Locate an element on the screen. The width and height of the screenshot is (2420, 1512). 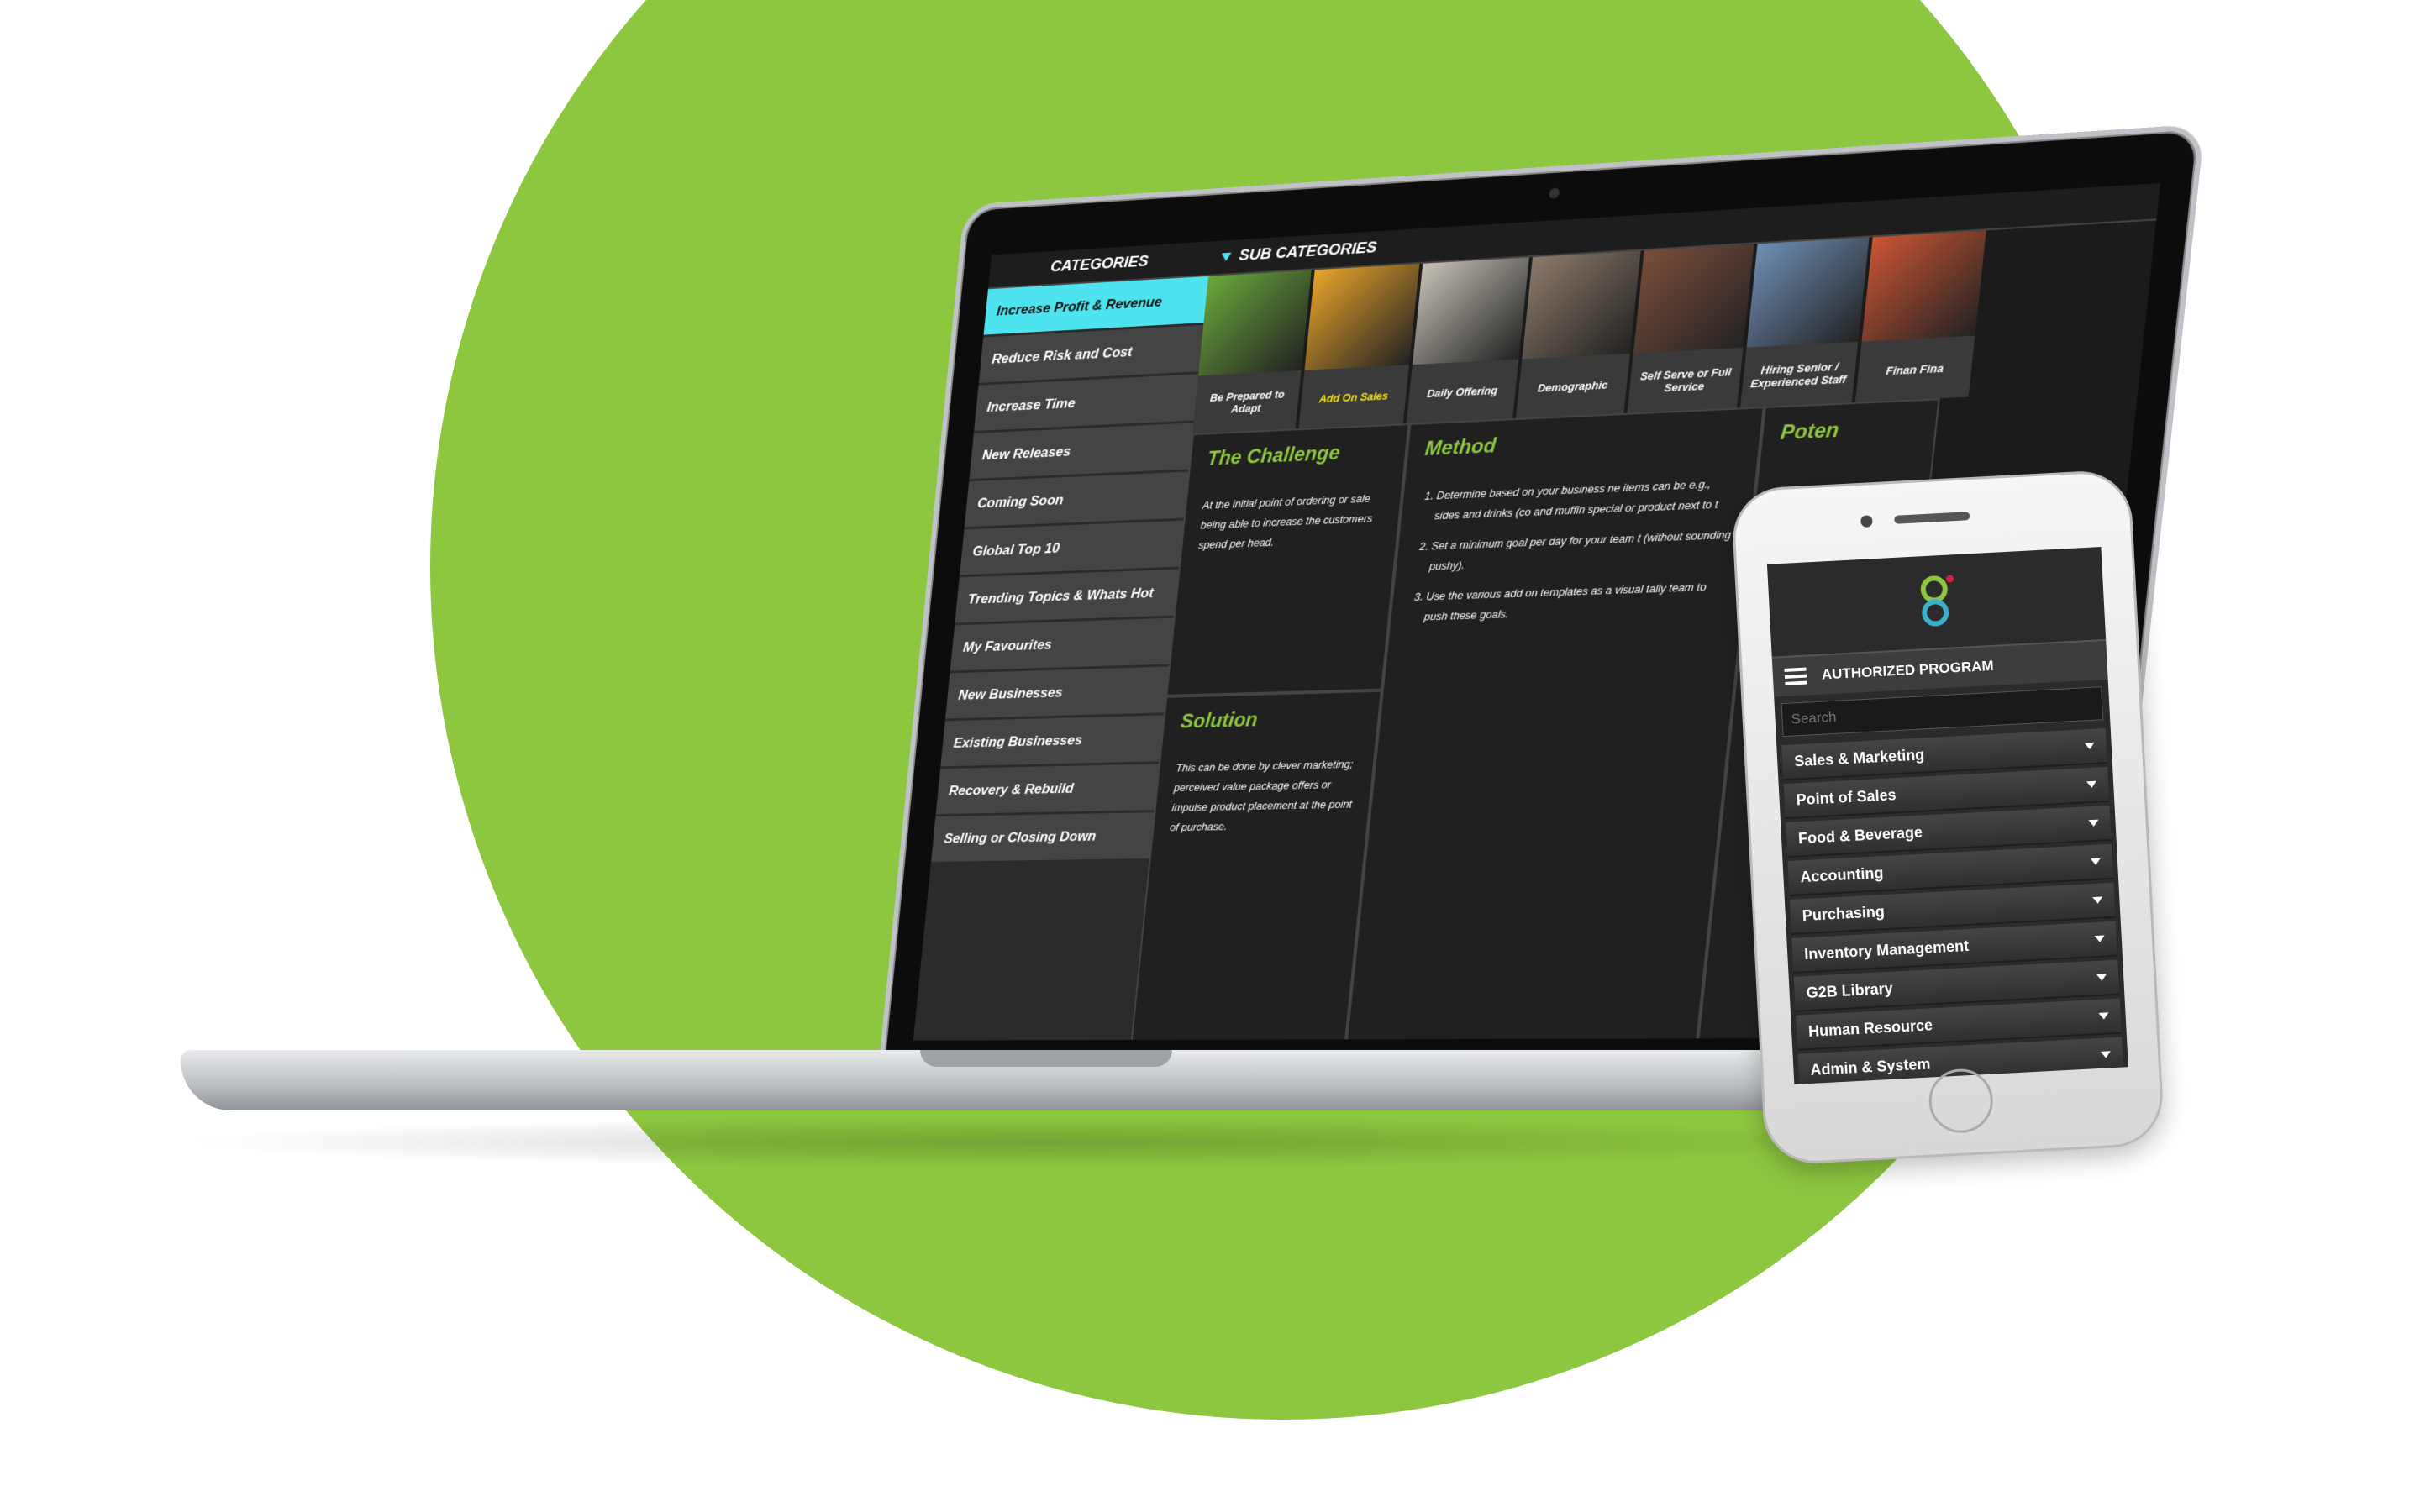
laptop-notch is located at coordinates (1046, 1058).